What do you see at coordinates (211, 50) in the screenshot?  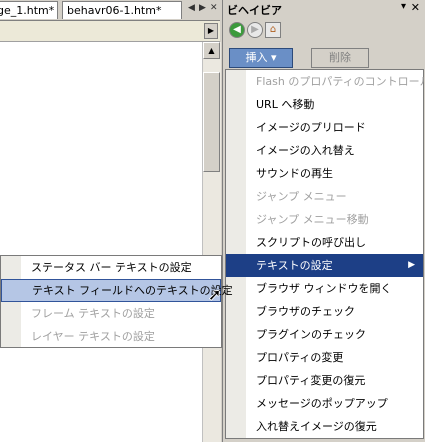 I see `scroll-up-icon: ▲` at bounding box center [211, 50].